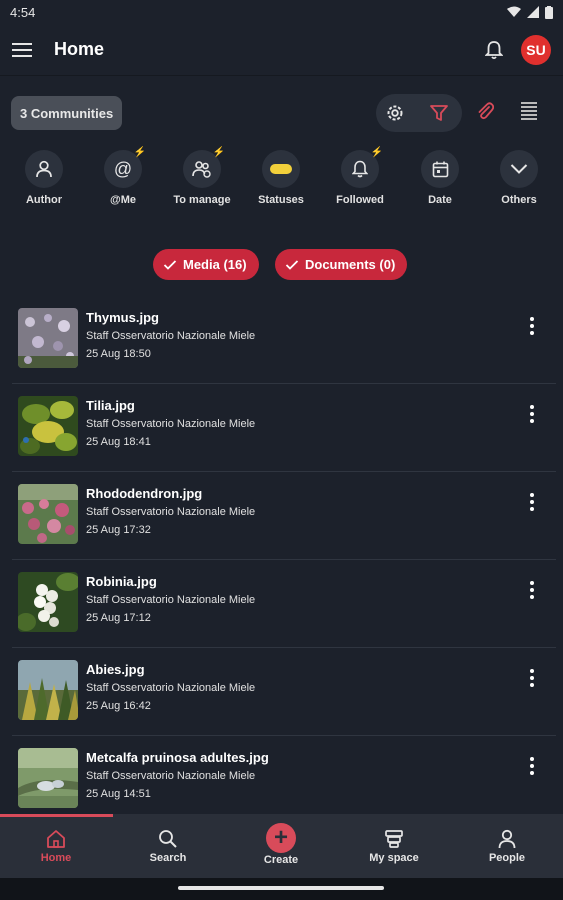 The width and height of the screenshot is (563, 900). I want to click on gesture-handle, so click(281, 888).